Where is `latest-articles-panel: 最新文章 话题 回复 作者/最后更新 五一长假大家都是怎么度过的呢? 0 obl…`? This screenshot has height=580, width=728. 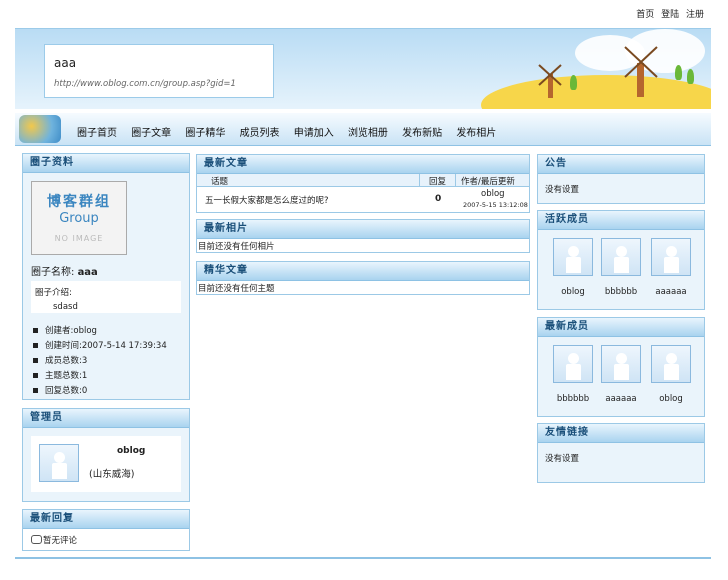
latest-articles-panel: 最新文章 话题 回复 作者/最后更新 五一长假大家都是怎么度过的呢? 0 obl… is located at coordinates (363, 183).